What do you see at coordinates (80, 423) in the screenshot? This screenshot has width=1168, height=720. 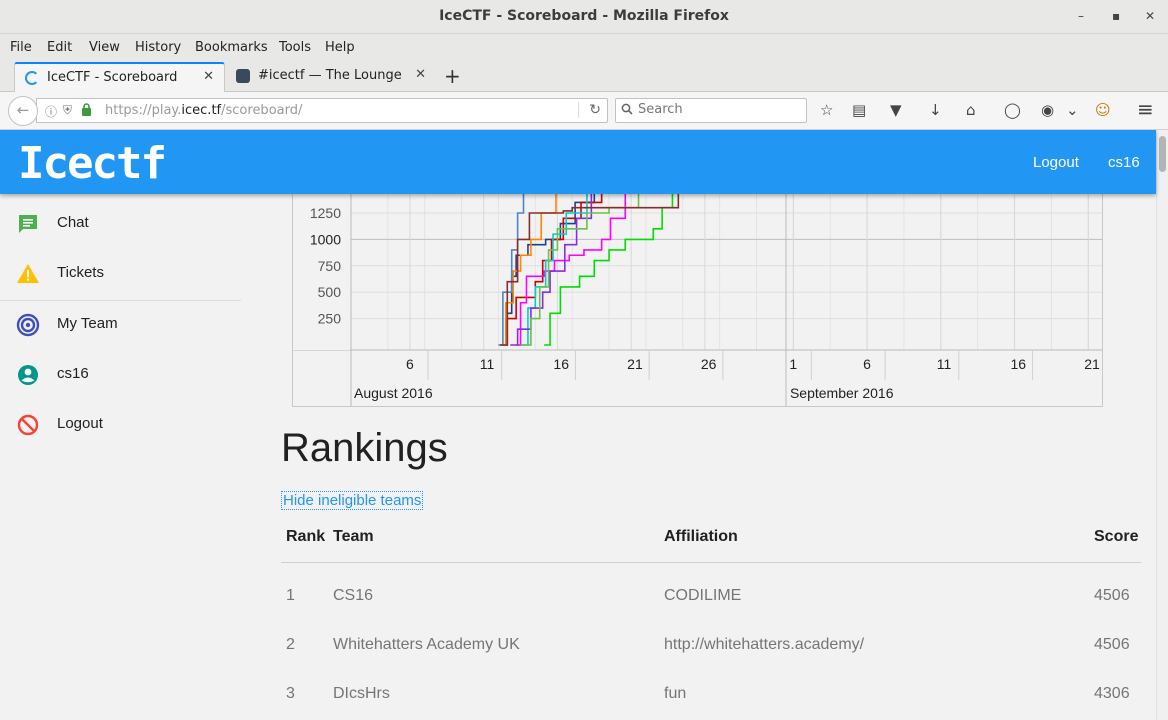 I see `sidebar-item-label: Logout` at bounding box center [80, 423].